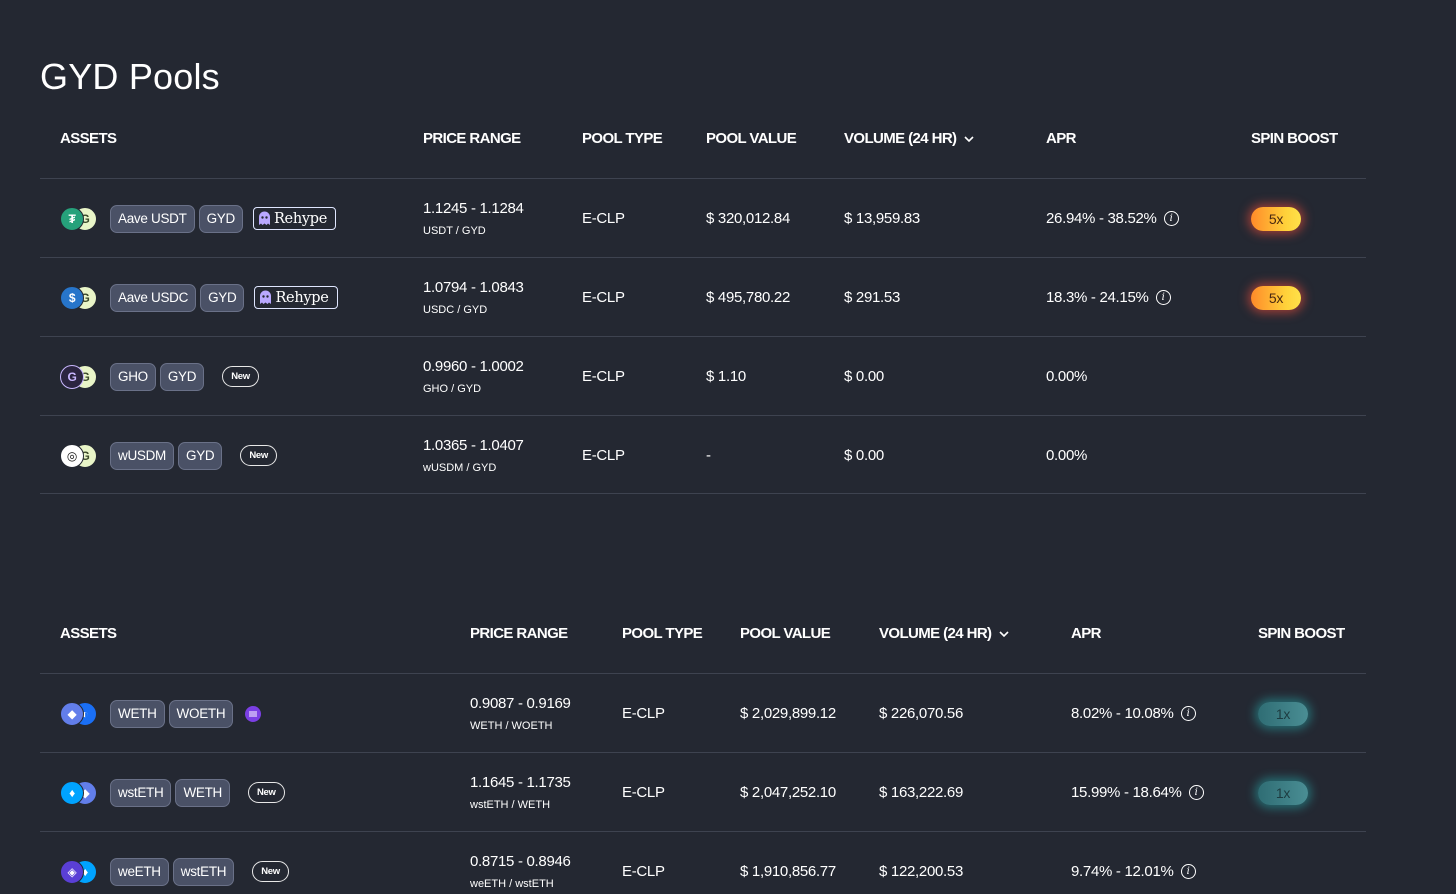 This screenshot has width=1456, height=894. I want to click on price-range-cell: 1.0365 - 1.0407 wUSDM / GYD, so click(473, 455).